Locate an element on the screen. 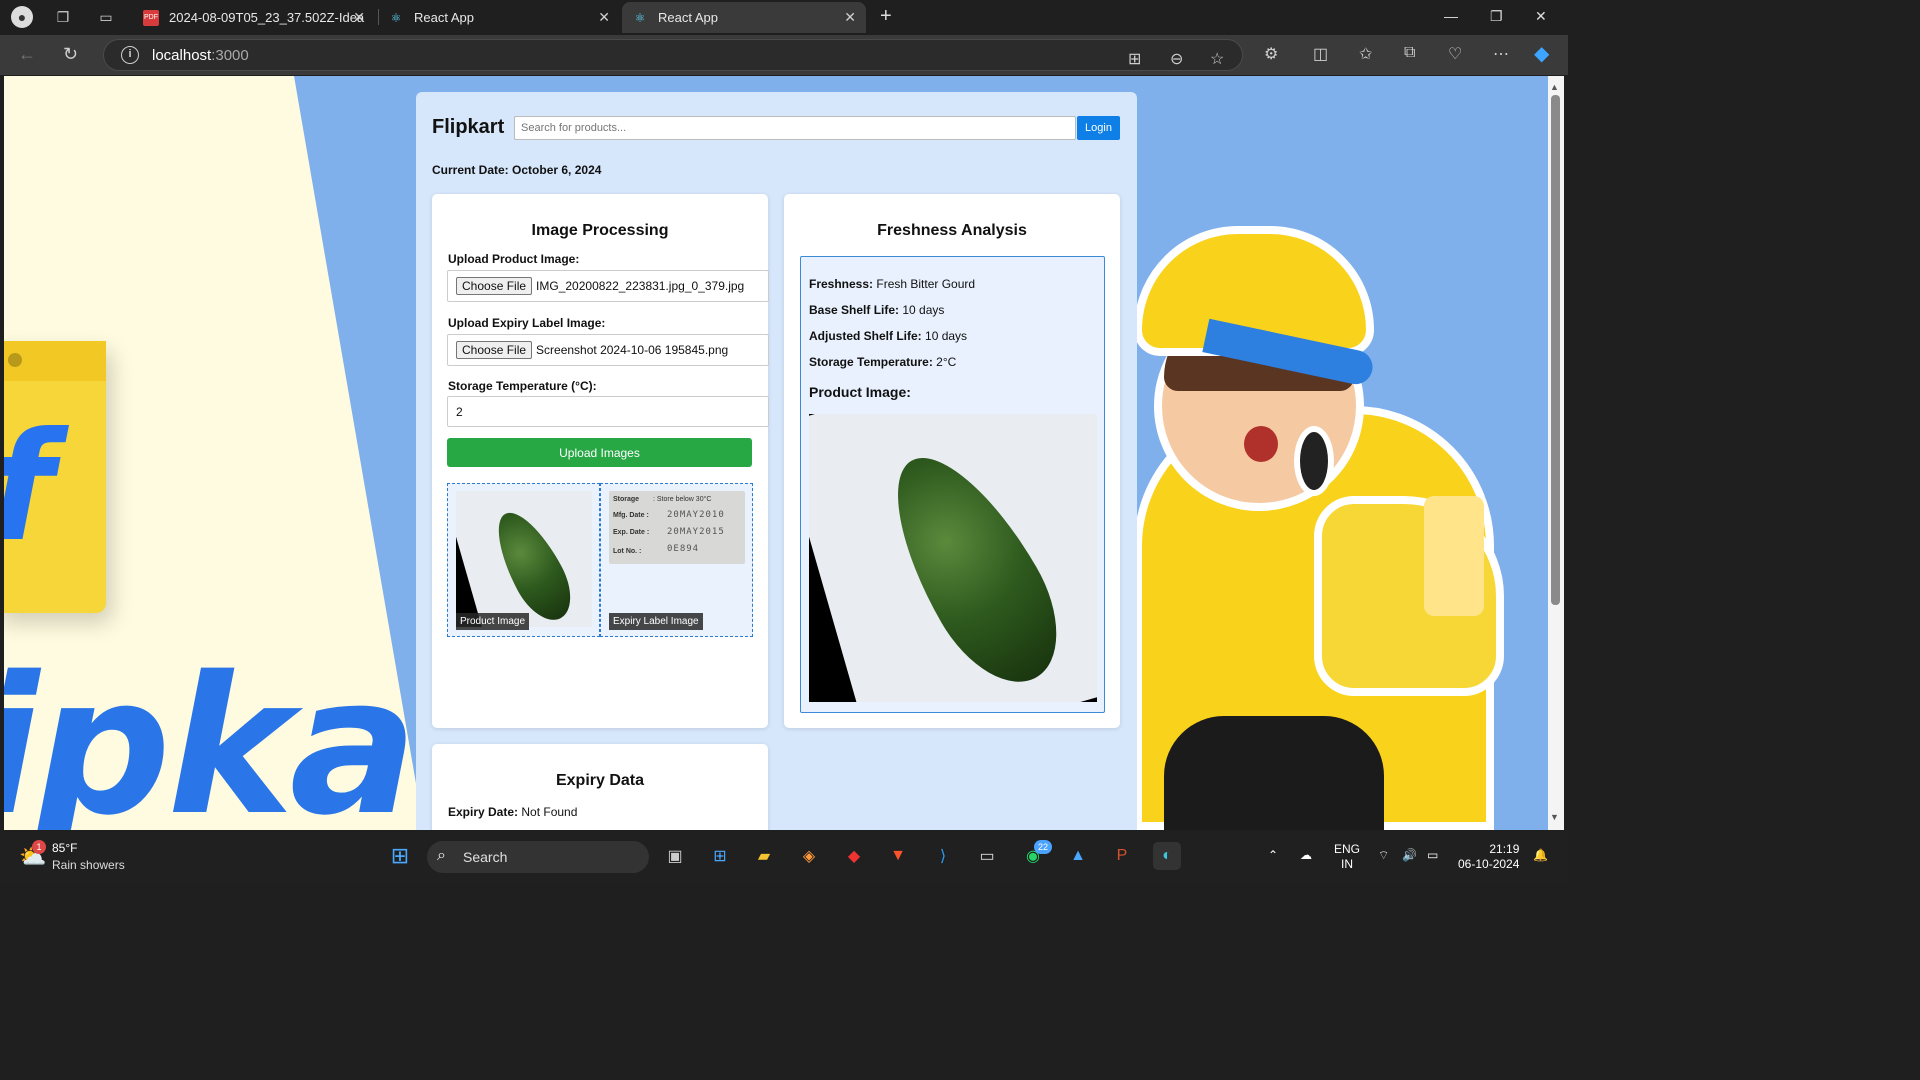 The image size is (1920, 1080). label-storage-key: Storage is located at coordinates (626, 499).